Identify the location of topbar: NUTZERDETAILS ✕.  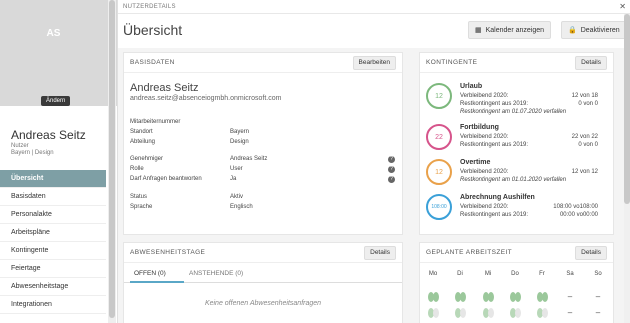
(374, 7).